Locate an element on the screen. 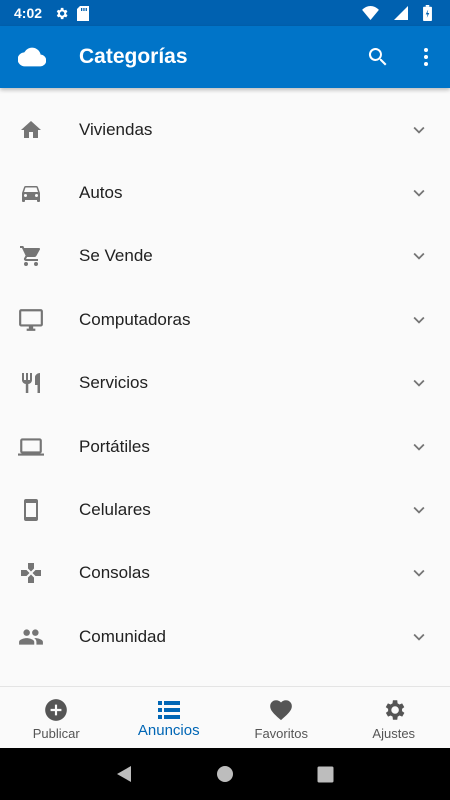  more-options-button is located at coordinates (426, 57).